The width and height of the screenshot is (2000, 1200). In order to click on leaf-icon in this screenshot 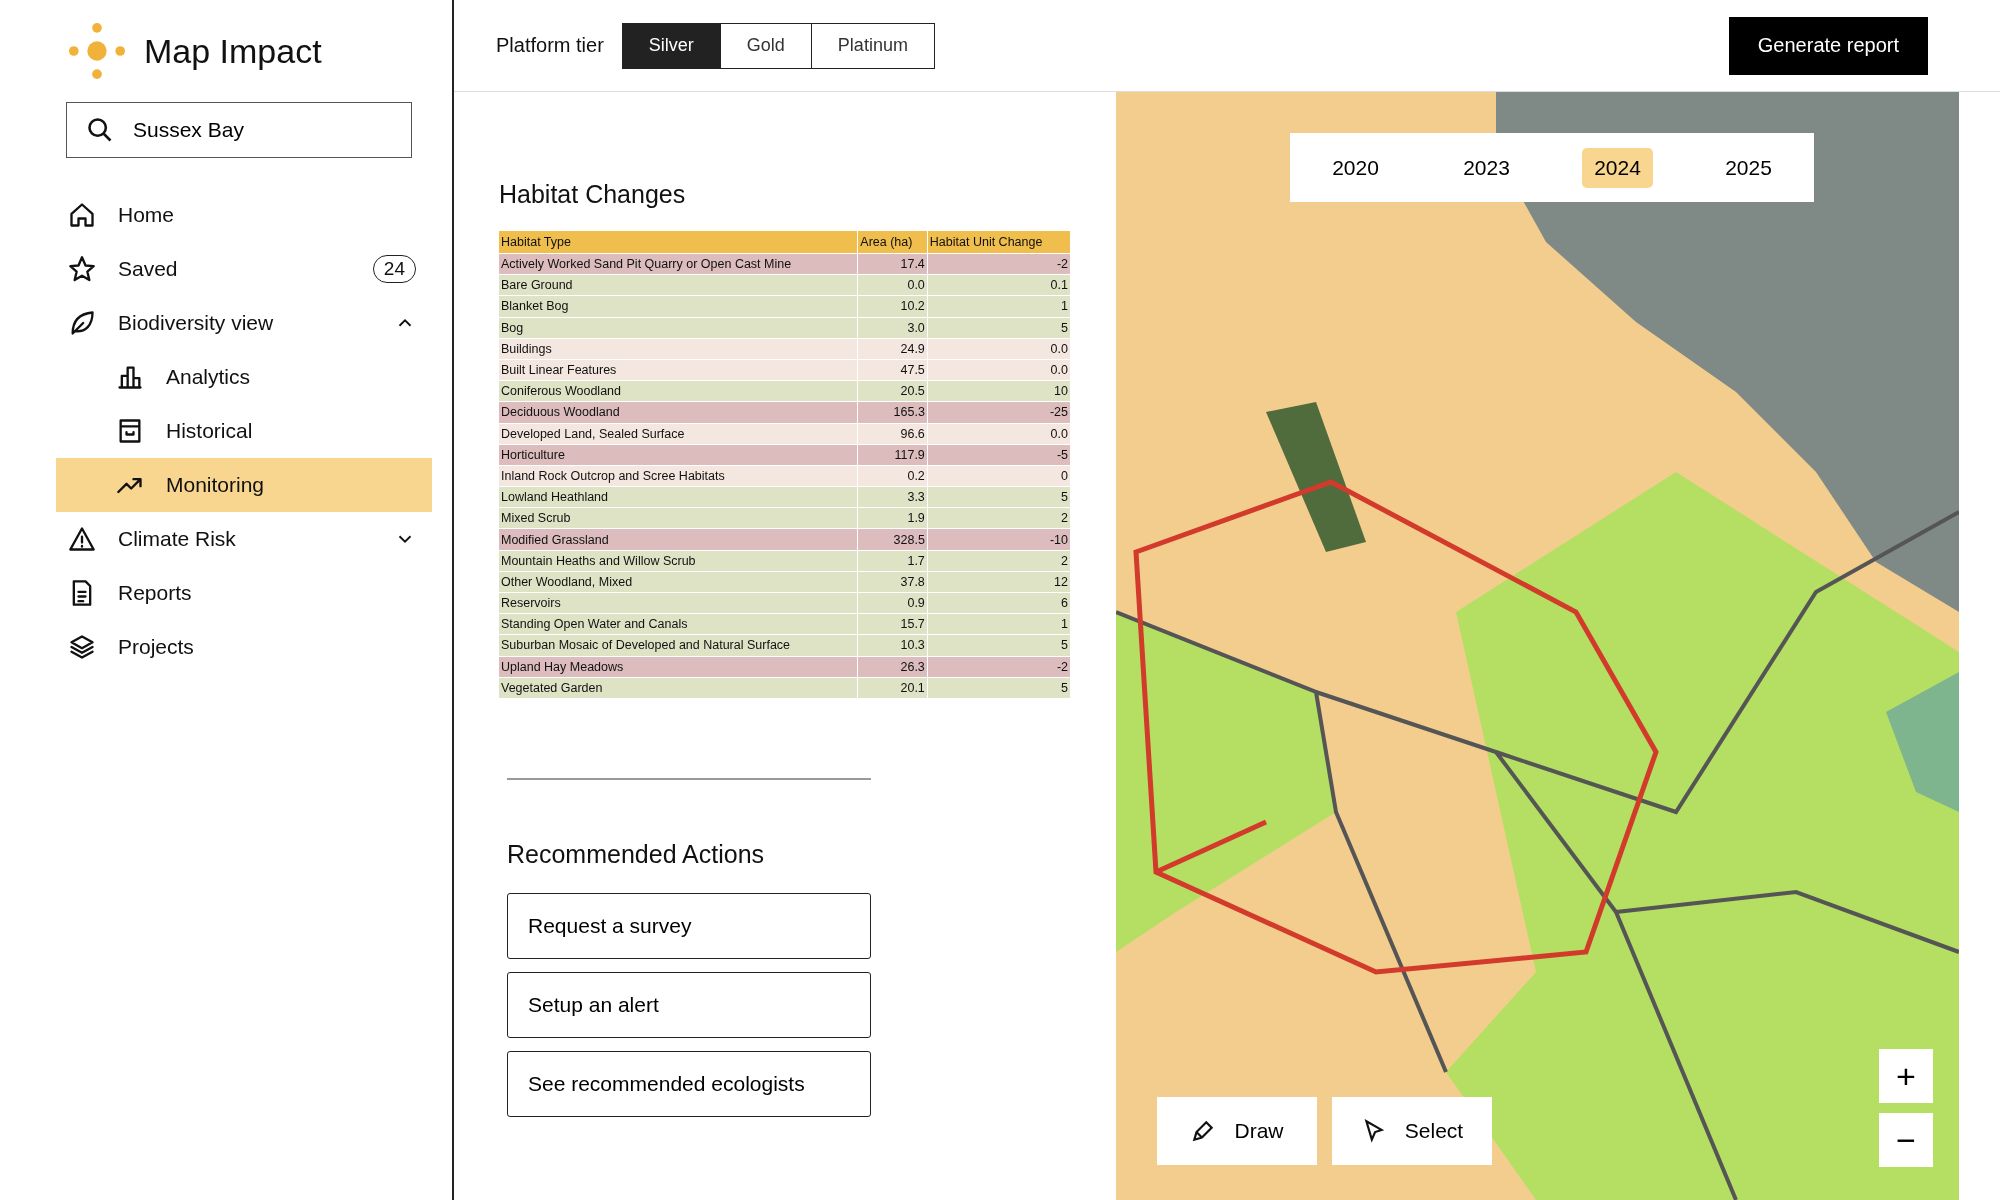, I will do `click(82, 323)`.